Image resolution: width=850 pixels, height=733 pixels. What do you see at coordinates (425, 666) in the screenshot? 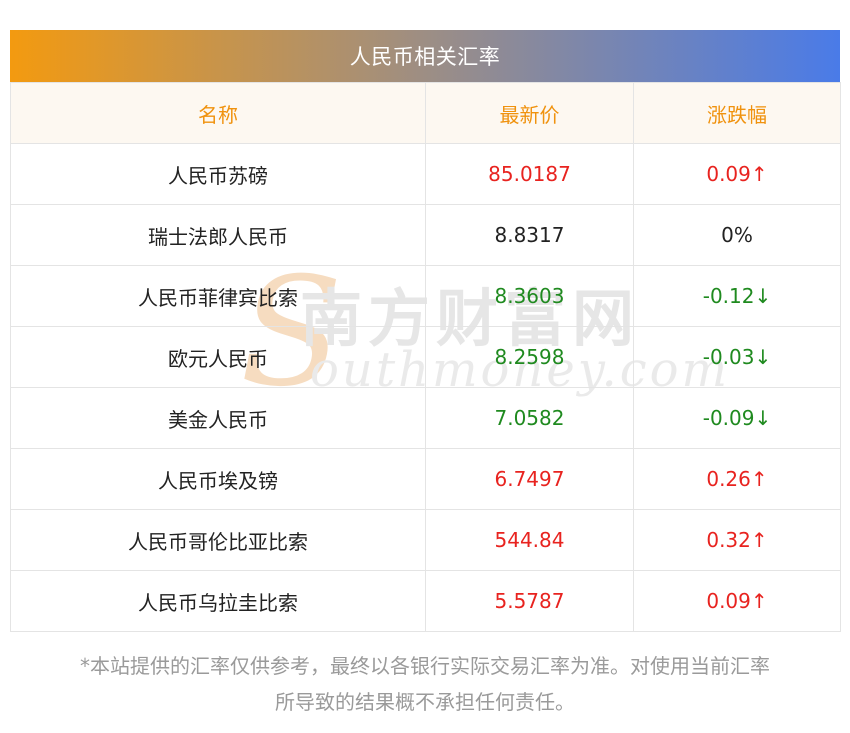
I see `disclaimer-line-1: *本站提供的汇率仅供参考，最终以各银行实际交易汇率为准。对使用当前汇率` at bounding box center [425, 666].